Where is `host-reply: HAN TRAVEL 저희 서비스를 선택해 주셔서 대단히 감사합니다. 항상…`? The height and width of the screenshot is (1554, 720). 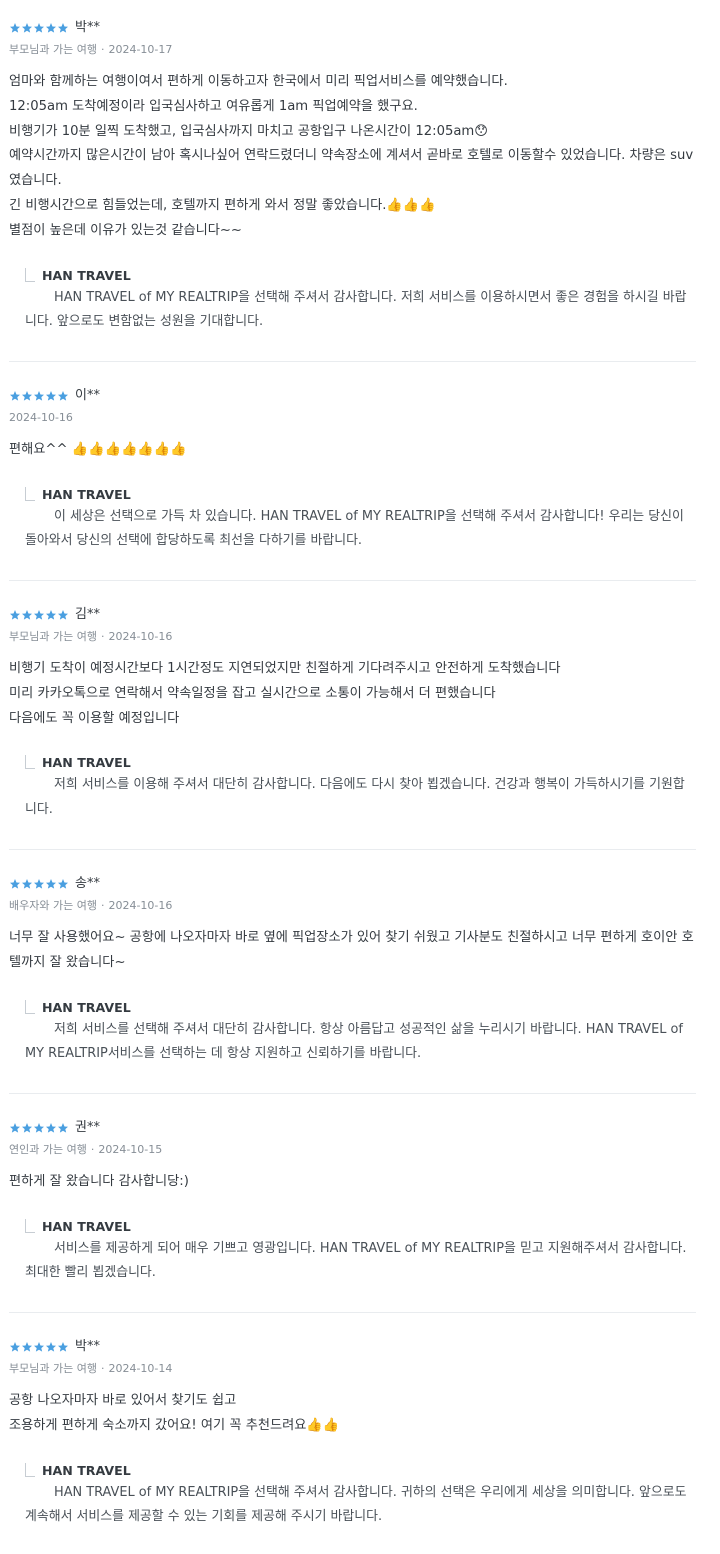
host-reply: HAN TRAVEL 저희 서비스를 선택해 주셔서 대단히 감사합니다. 항상… is located at coordinates (352, 1033).